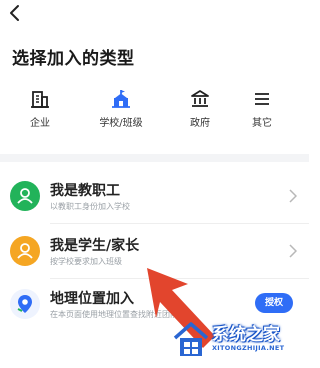  I want to click on staff-avatar, so click(25, 196).